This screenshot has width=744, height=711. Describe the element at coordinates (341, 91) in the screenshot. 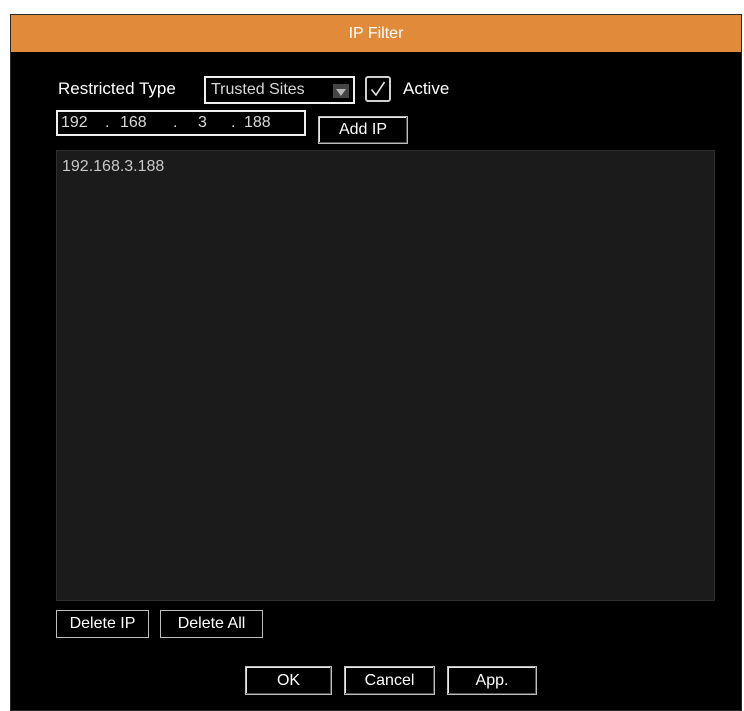

I see `chevron-down-icon` at that location.